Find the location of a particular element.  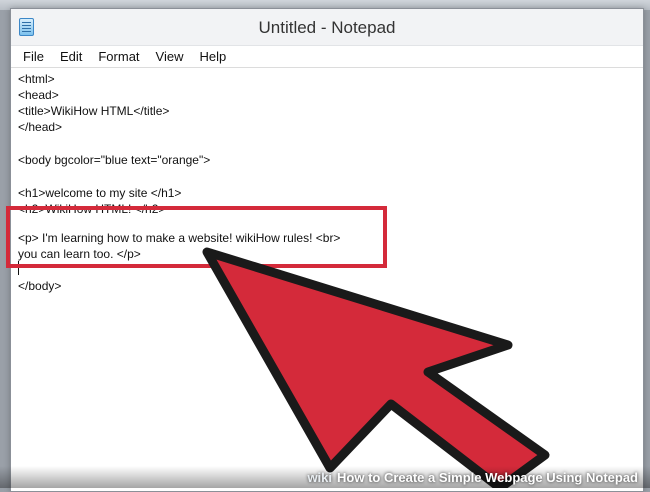

code-line: <html> is located at coordinates (36, 79).